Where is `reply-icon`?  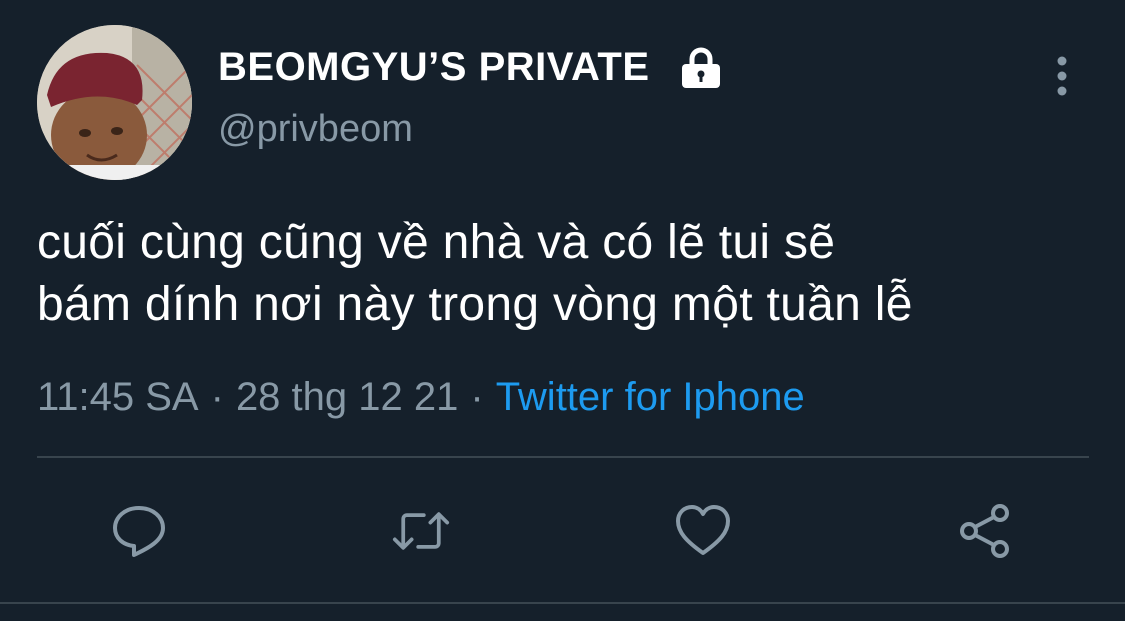
reply-icon is located at coordinates (139, 531).